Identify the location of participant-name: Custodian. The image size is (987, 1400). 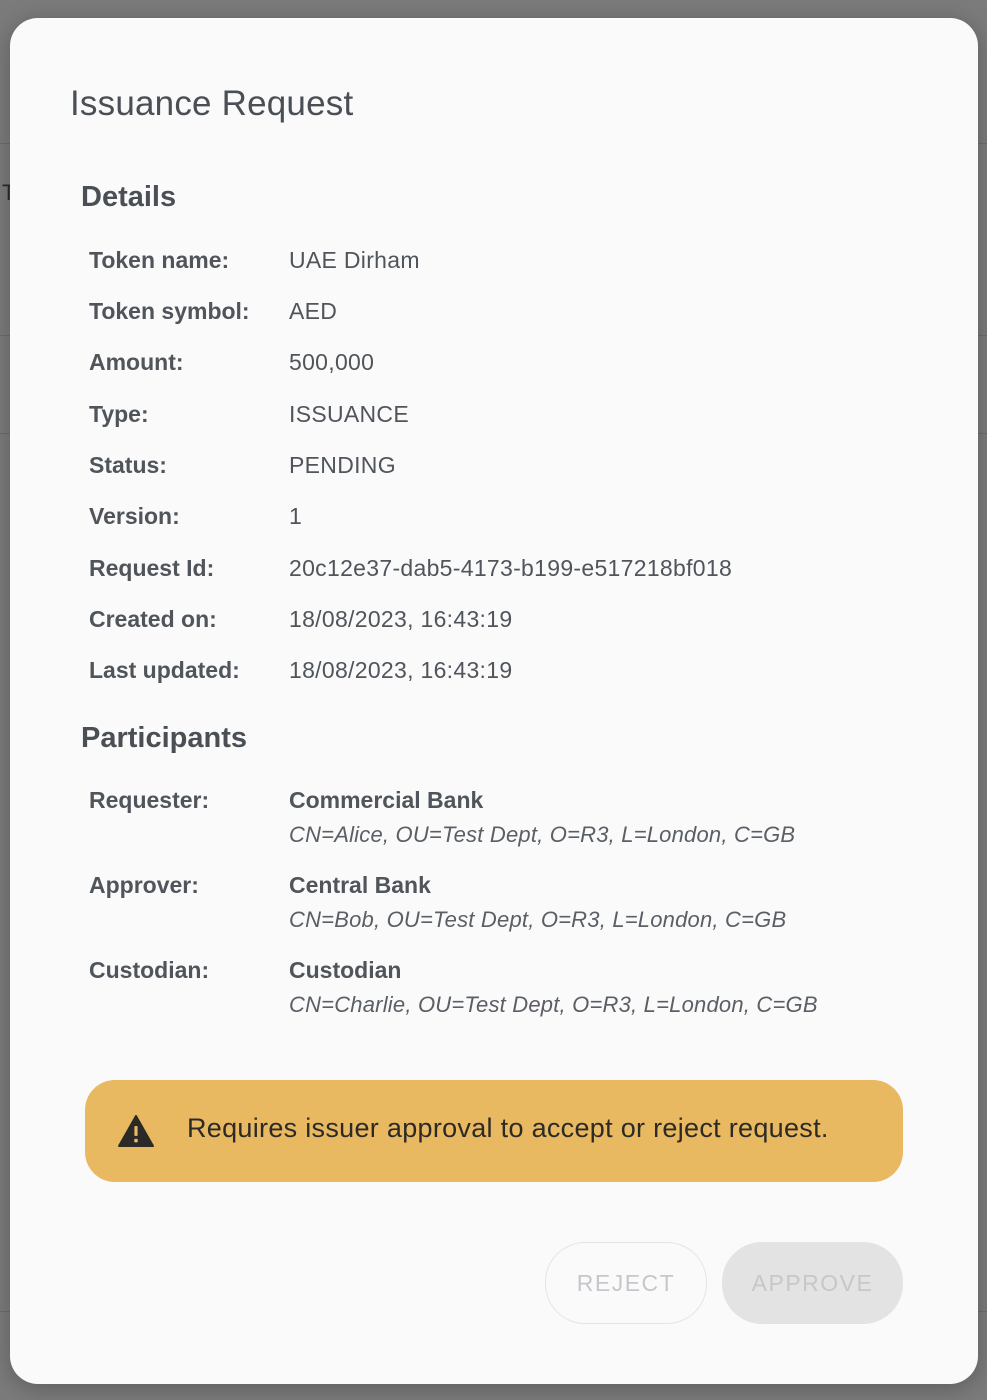
(345, 970).